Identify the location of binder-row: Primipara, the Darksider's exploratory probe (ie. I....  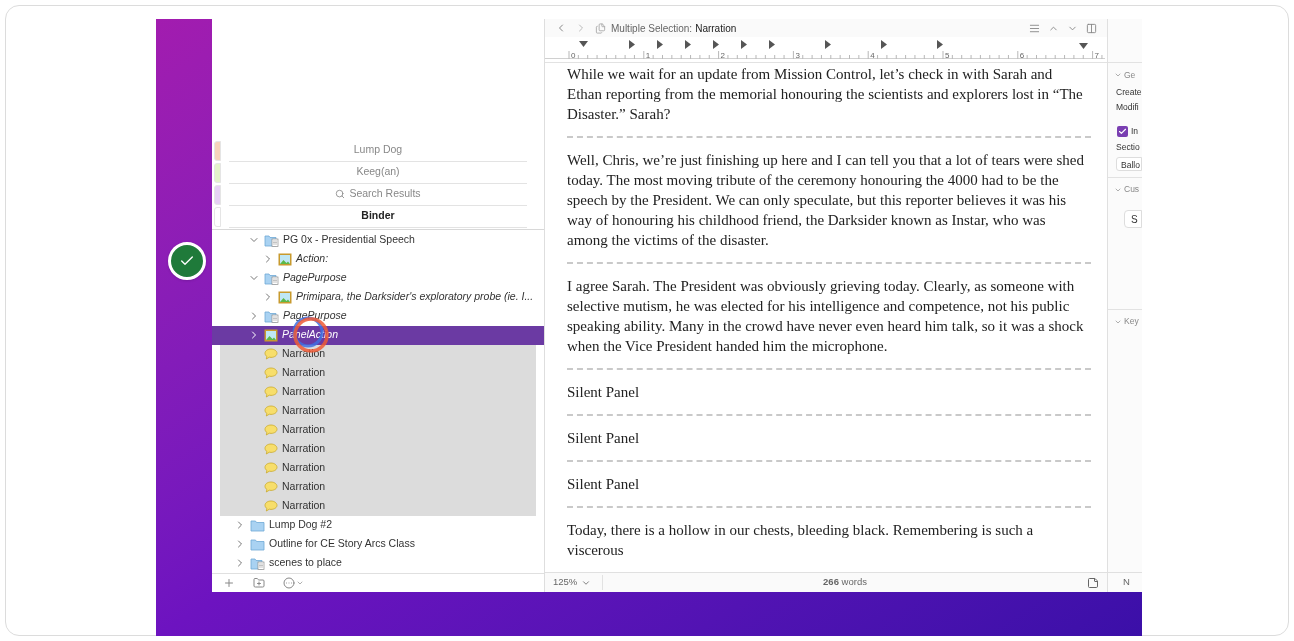
(378, 297).